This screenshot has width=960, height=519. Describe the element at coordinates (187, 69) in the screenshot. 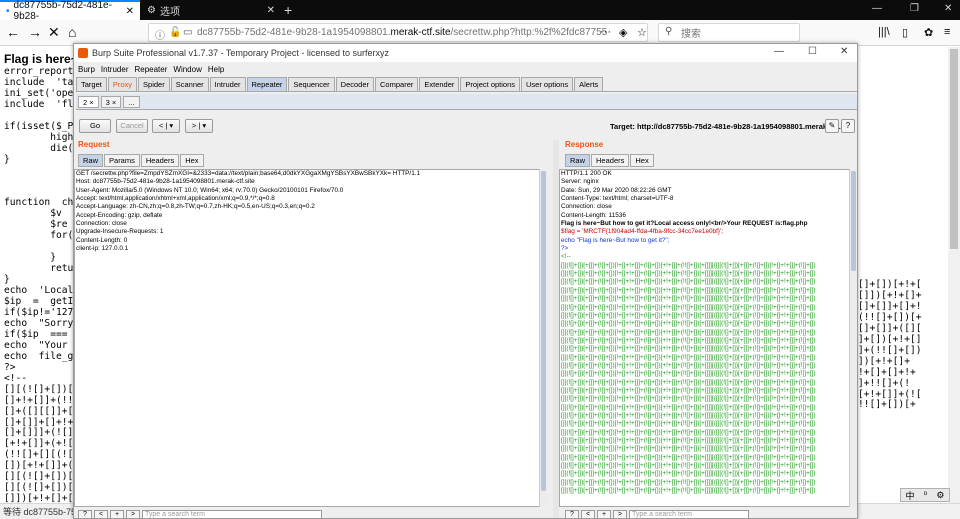

I see `menu-window: Window` at that location.